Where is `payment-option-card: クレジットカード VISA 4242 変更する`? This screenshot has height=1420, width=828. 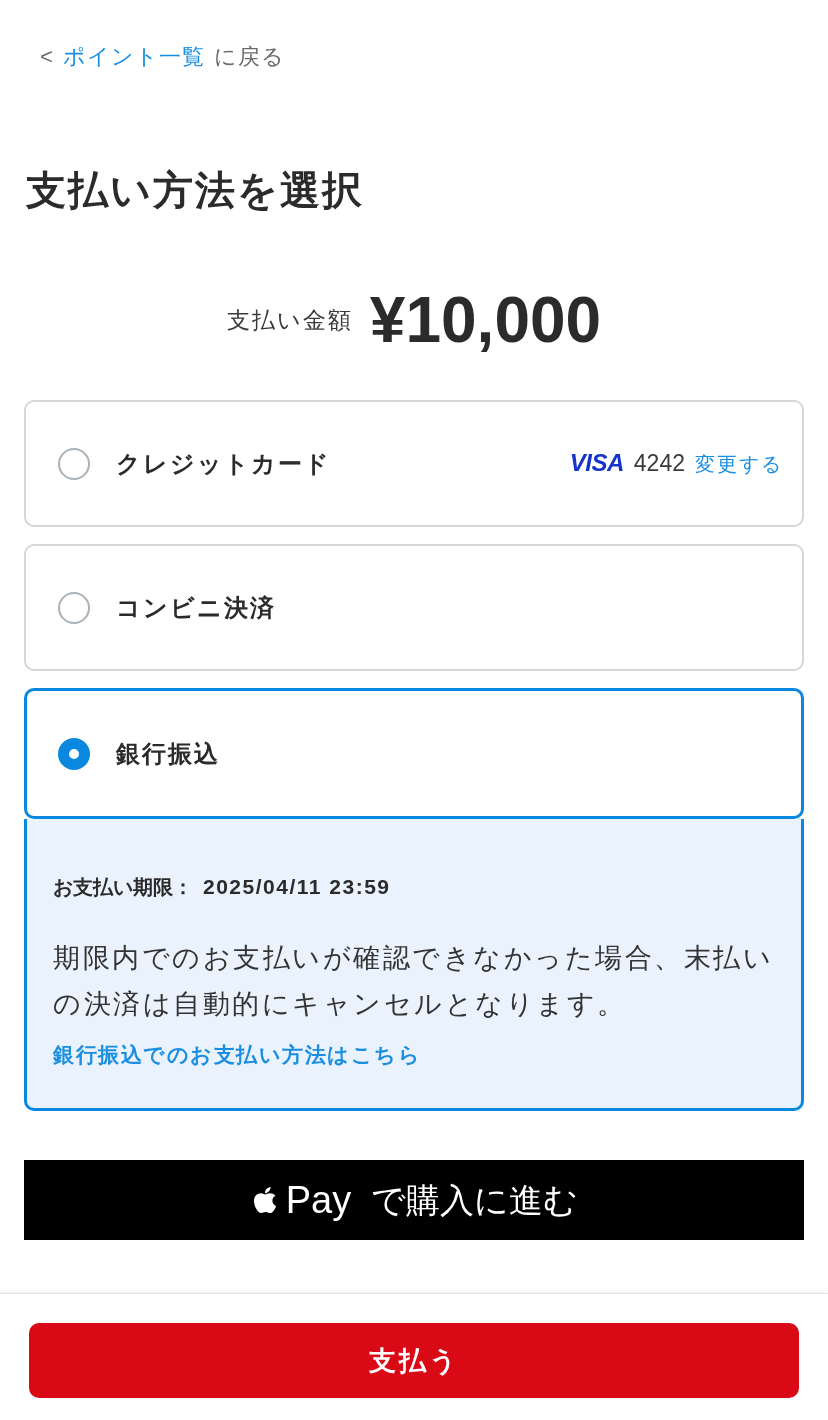
payment-option-card: クレジットカード VISA 4242 変更する is located at coordinates (414, 463).